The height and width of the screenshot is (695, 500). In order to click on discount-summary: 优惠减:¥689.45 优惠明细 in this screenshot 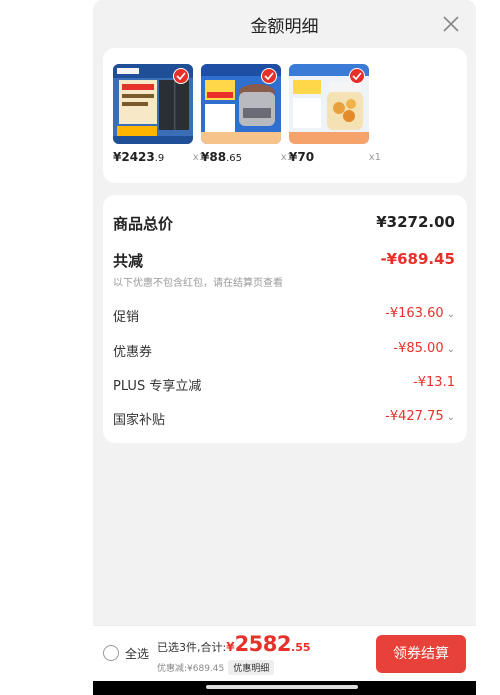, I will do `click(216, 667)`.